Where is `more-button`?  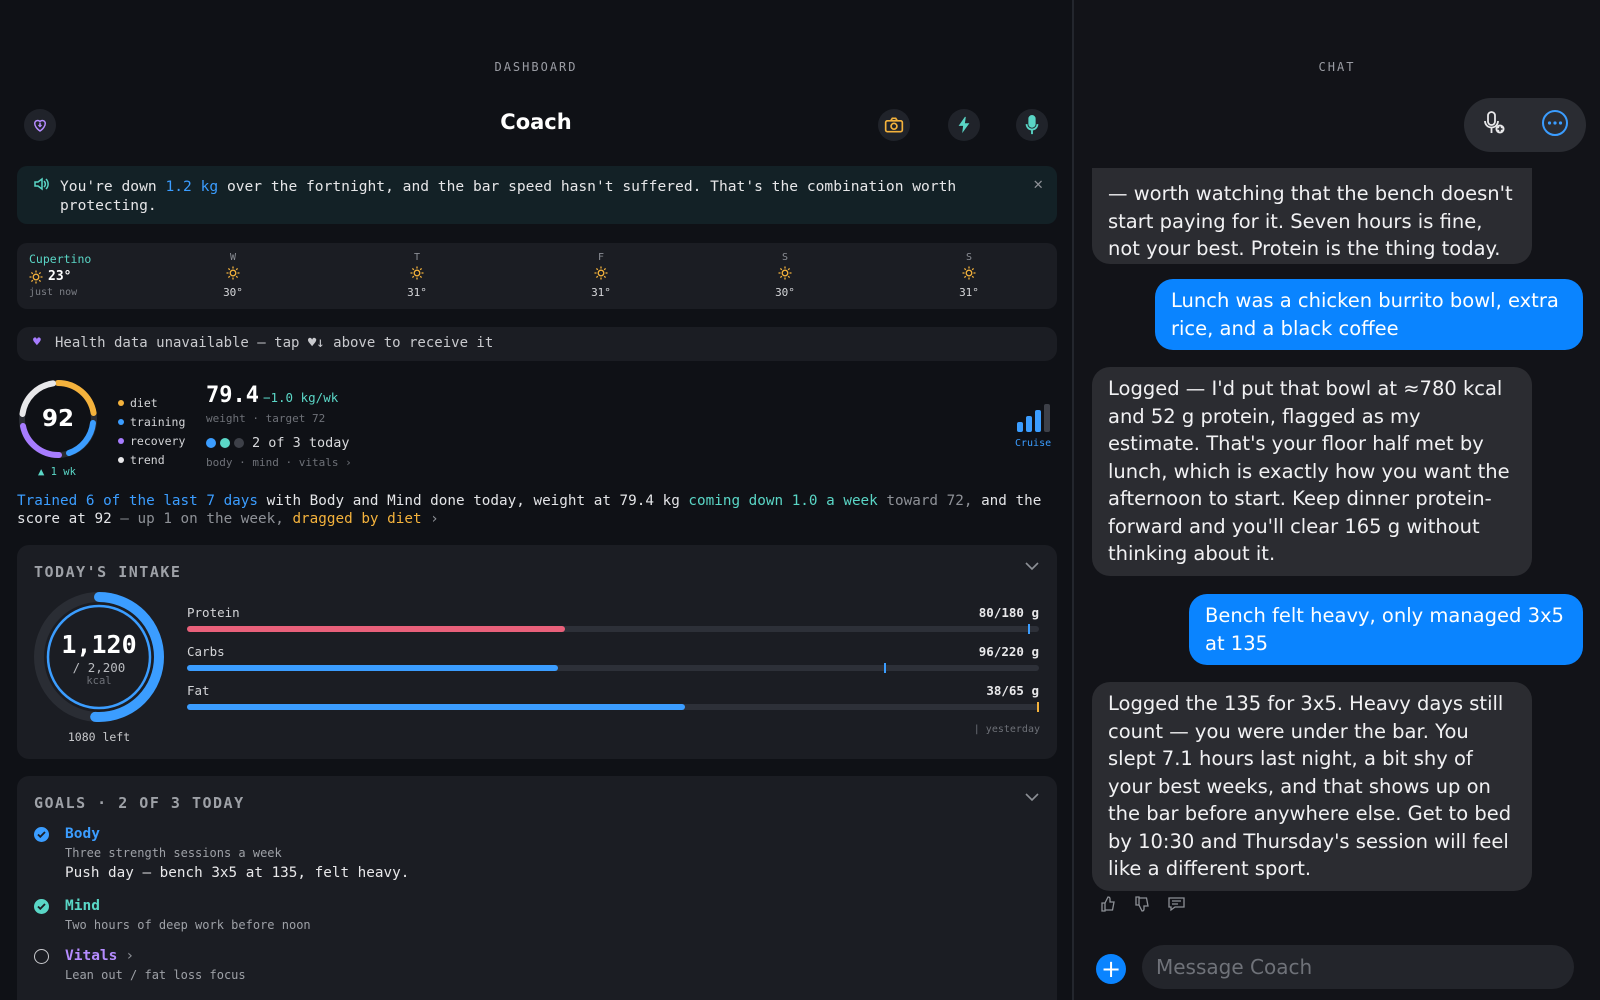
more-button is located at coordinates (1555, 125).